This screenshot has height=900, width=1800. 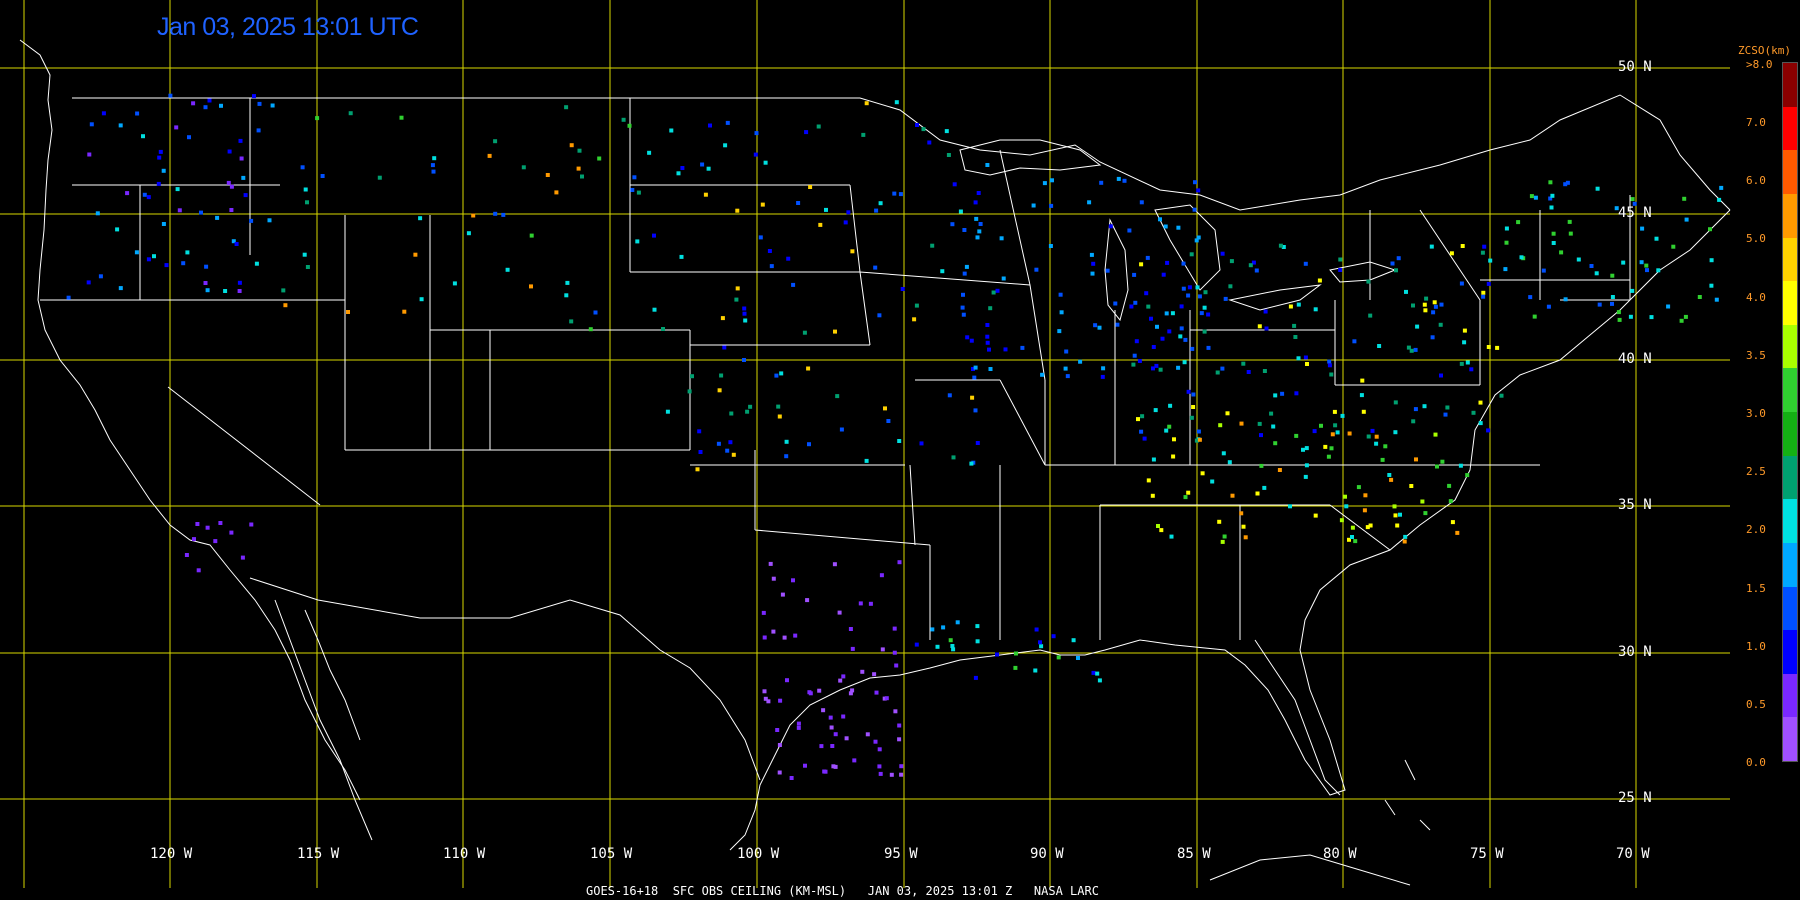 I want to click on legend-tick-label: 1.0, so click(x=1756, y=646).